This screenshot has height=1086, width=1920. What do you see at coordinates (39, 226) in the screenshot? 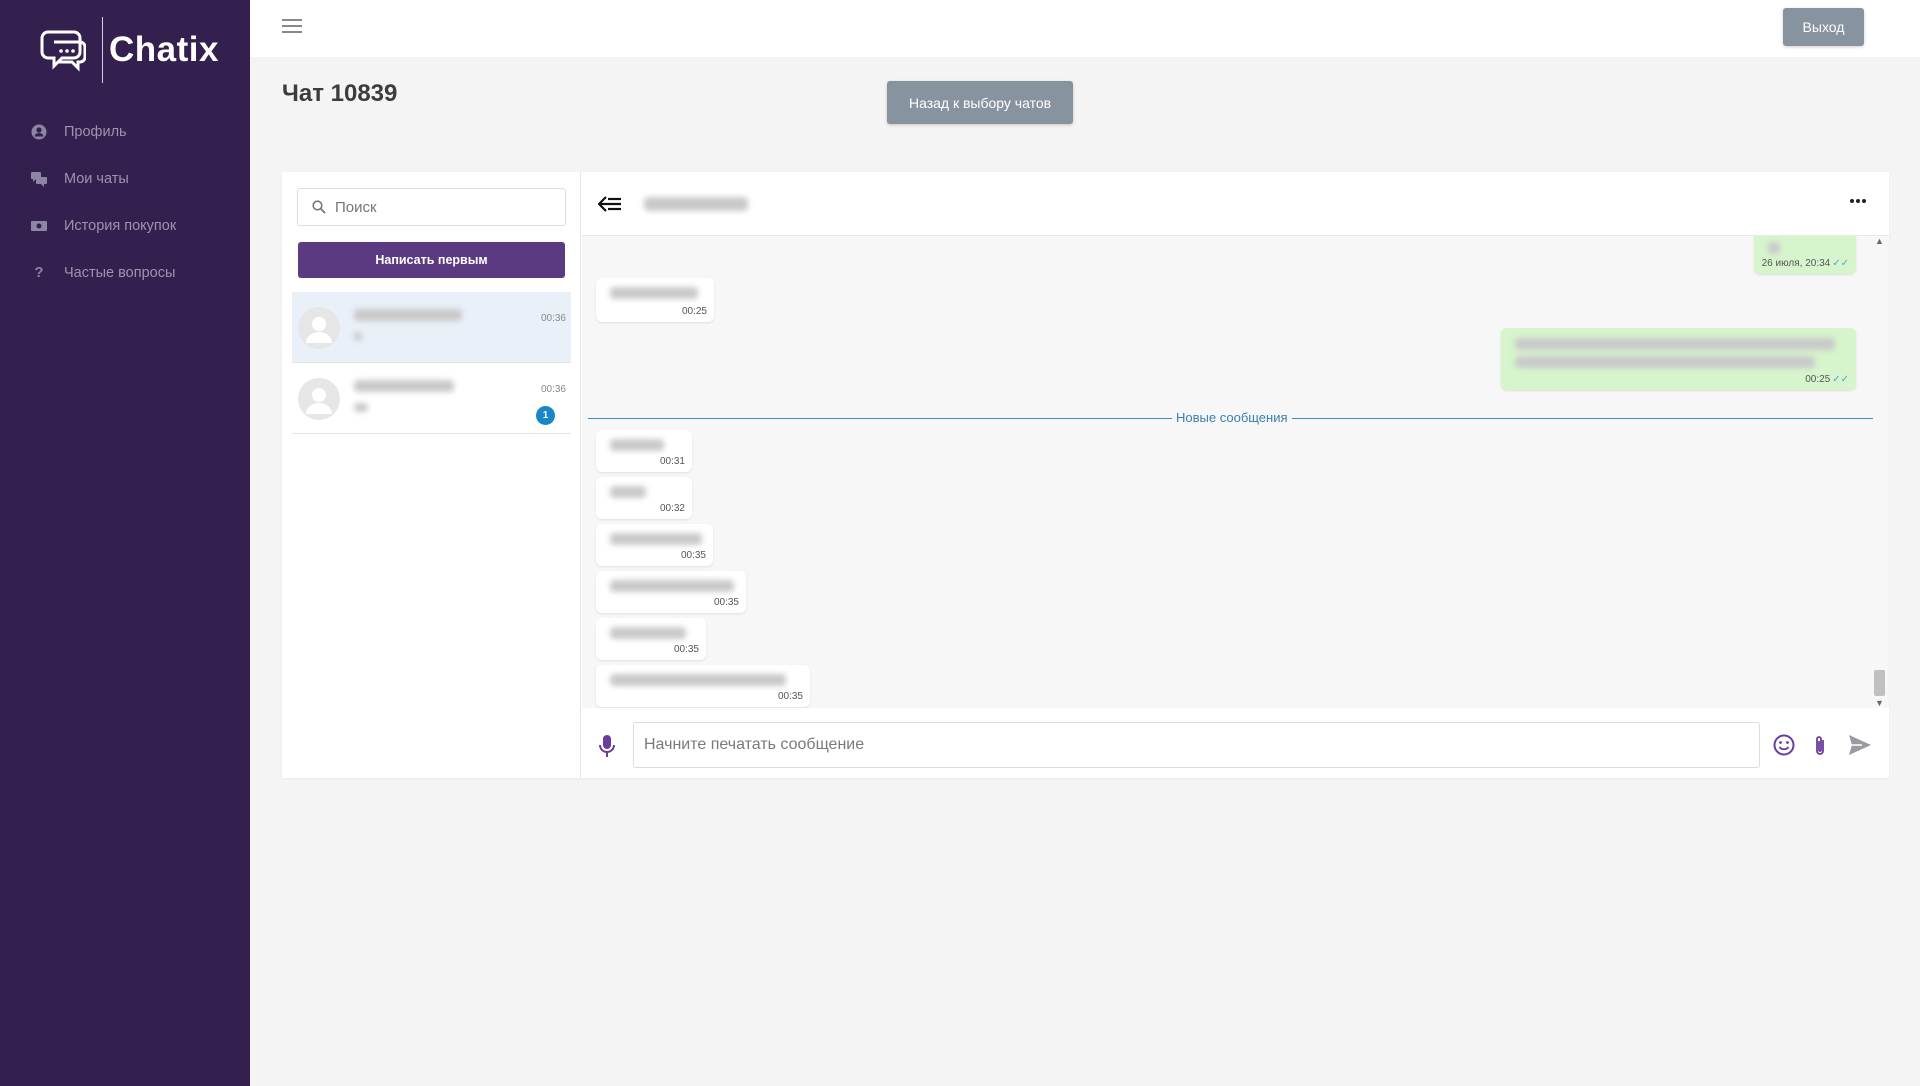
I see `money-icon` at bounding box center [39, 226].